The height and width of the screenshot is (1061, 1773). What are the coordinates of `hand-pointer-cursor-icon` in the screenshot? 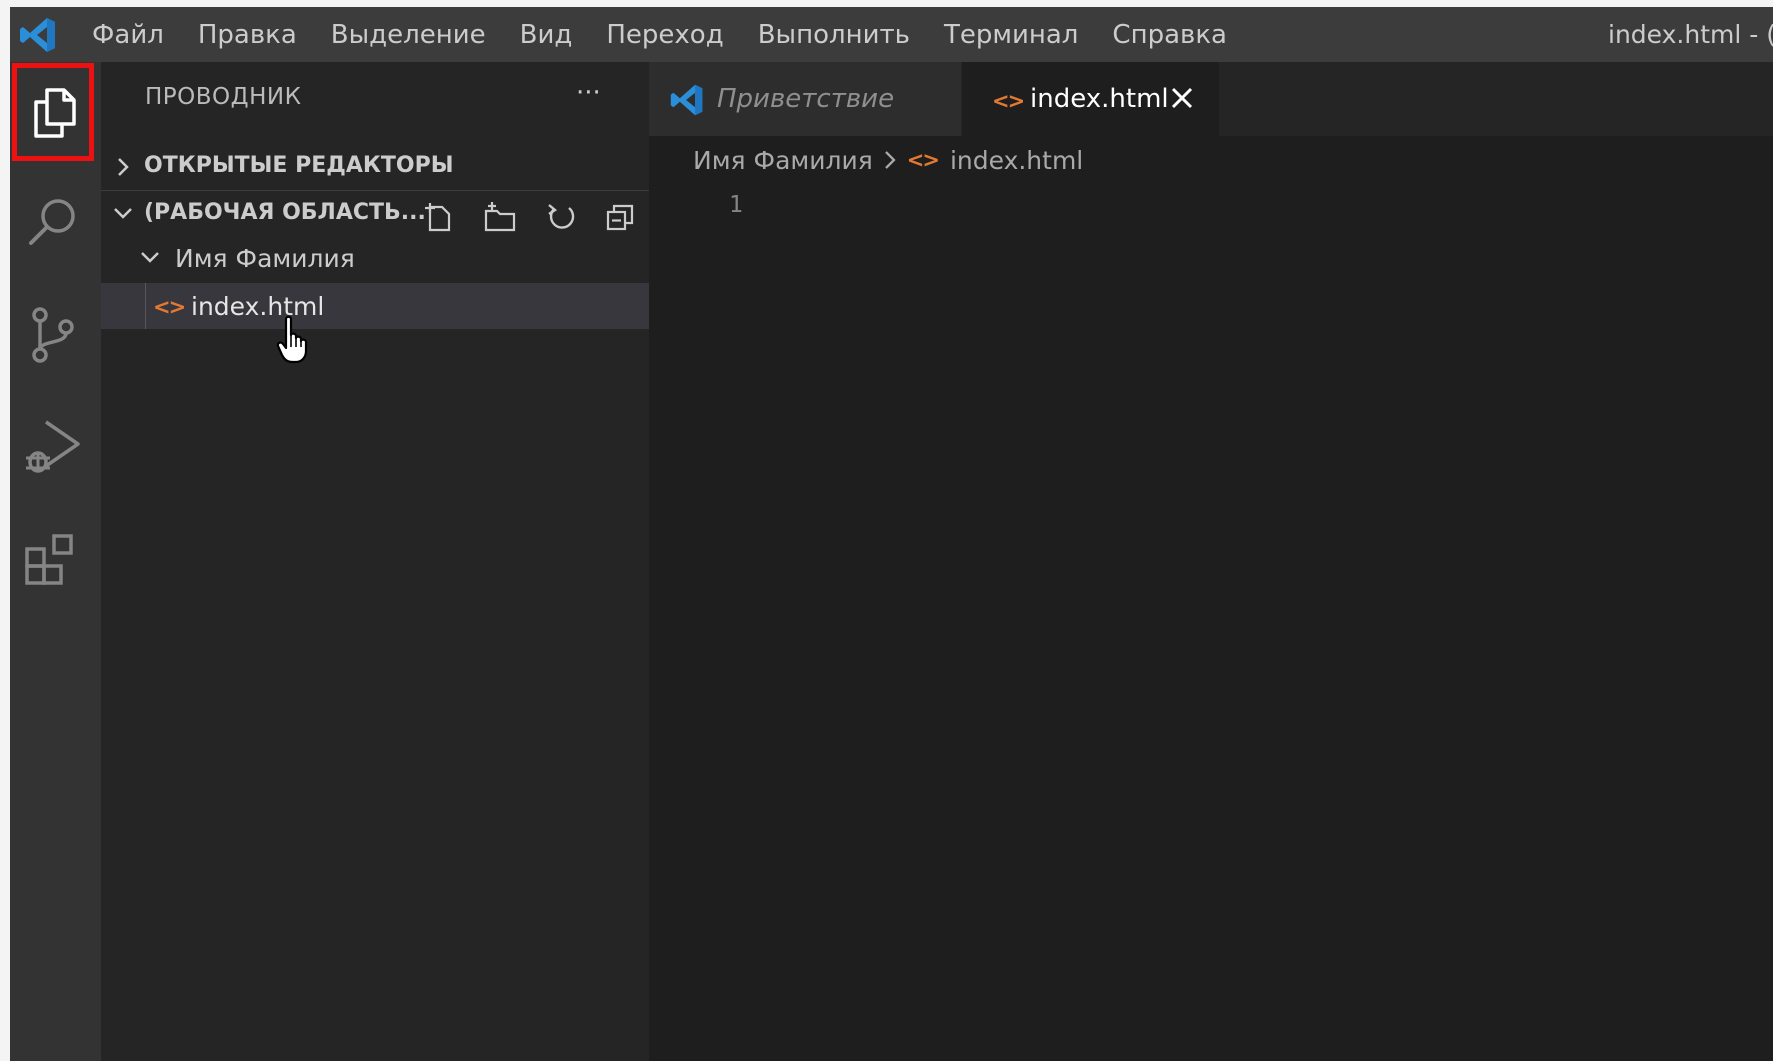 It's located at (292, 339).